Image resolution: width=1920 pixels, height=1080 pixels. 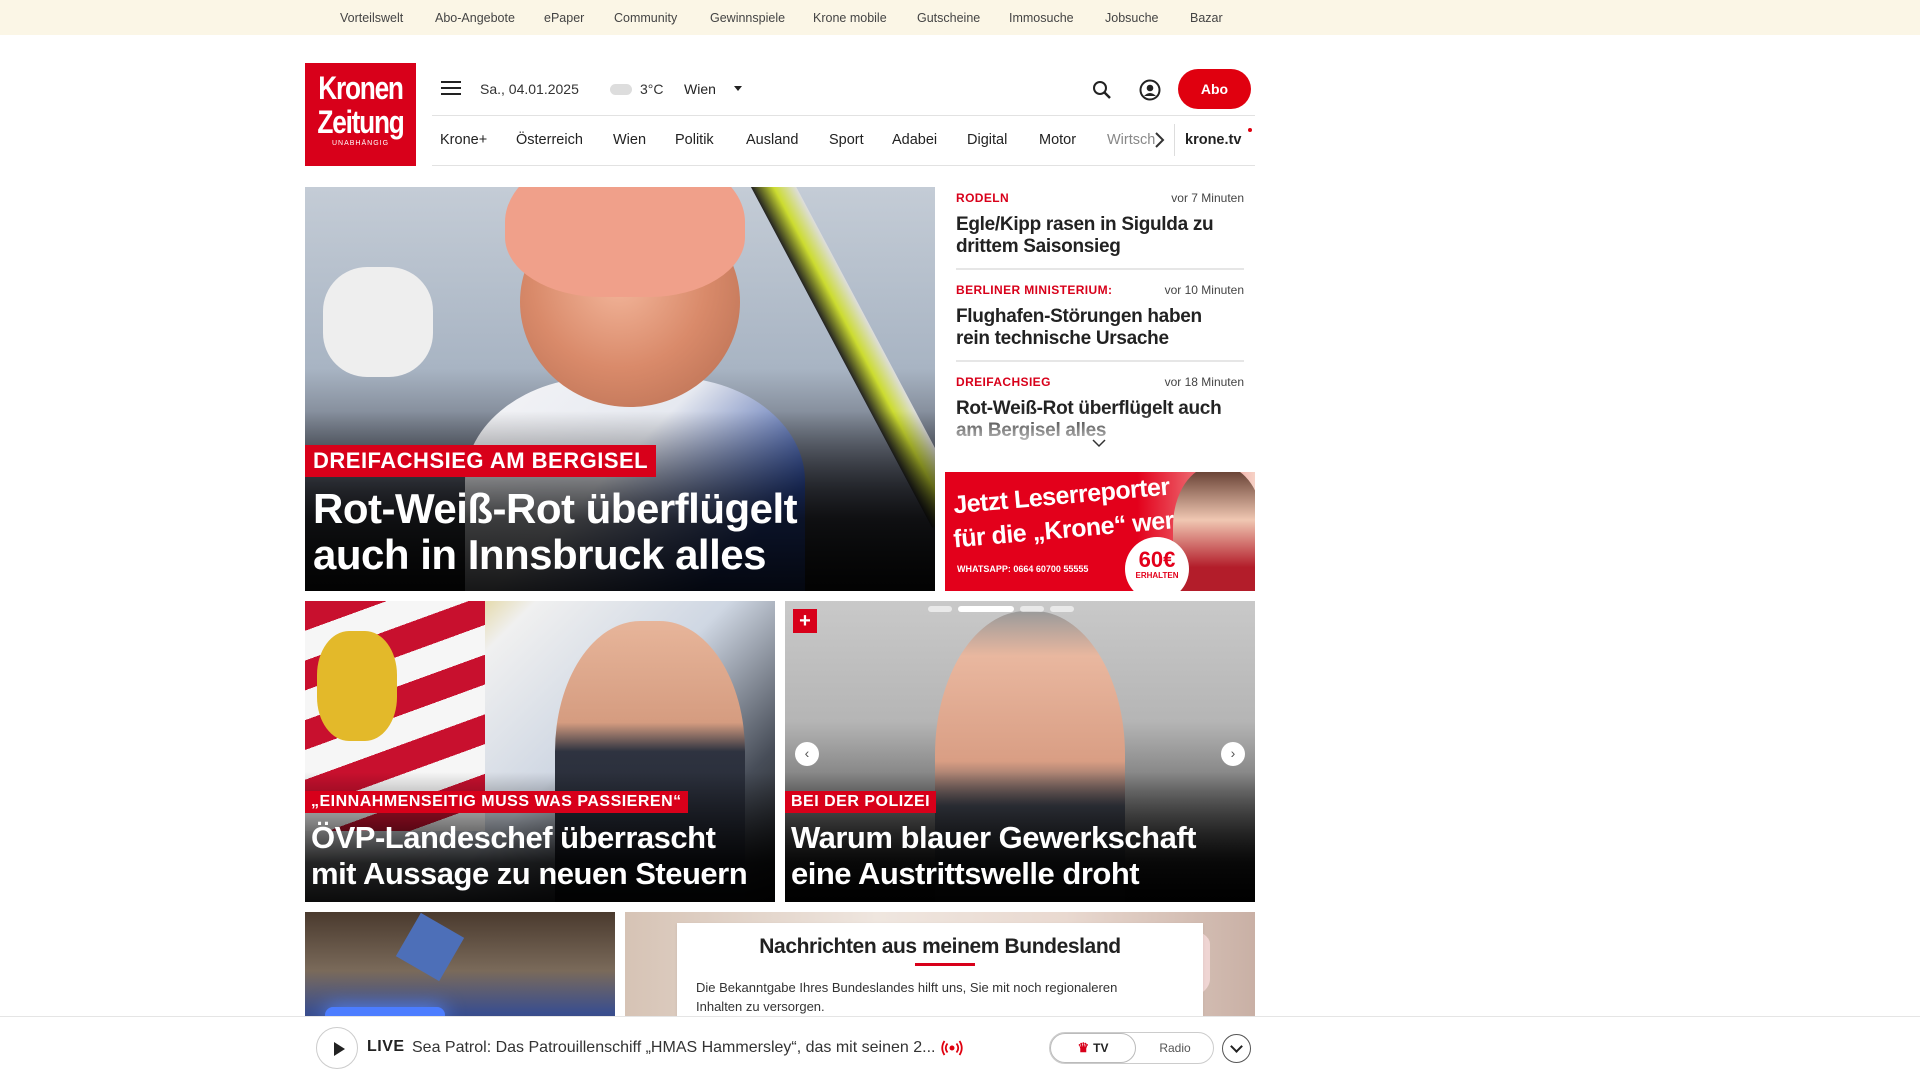 What do you see at coordinates (360, 143) in the screenshot?
I see `logo-tagline: UNABHÄNGIG` at bounding box center [360, 143].